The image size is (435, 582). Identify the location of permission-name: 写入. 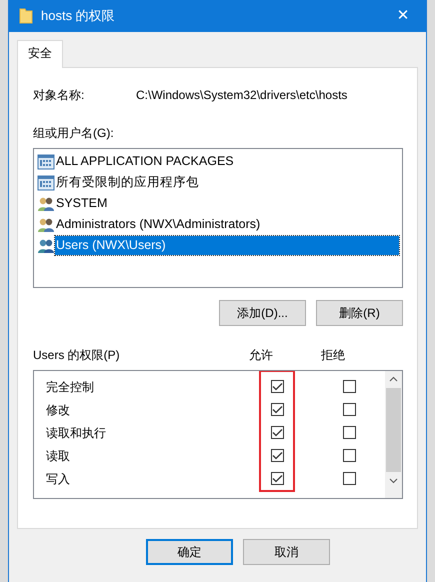
(58, 479).